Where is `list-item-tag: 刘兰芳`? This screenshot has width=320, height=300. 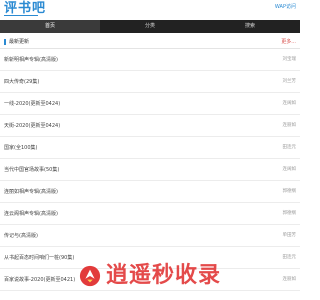
list-item-tag: 刘兰芳 is located at coordinates (290, 82).